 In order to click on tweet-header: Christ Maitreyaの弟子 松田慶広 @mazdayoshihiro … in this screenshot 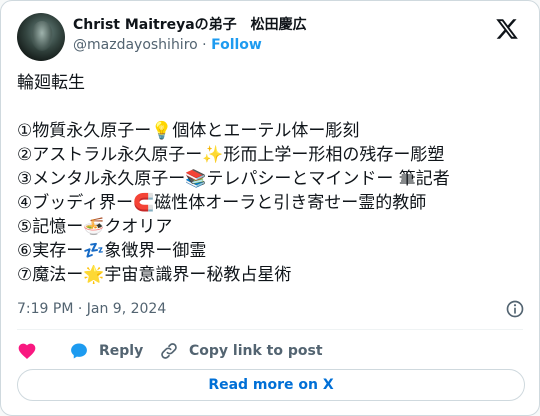, I will do `click(270, 37)`.